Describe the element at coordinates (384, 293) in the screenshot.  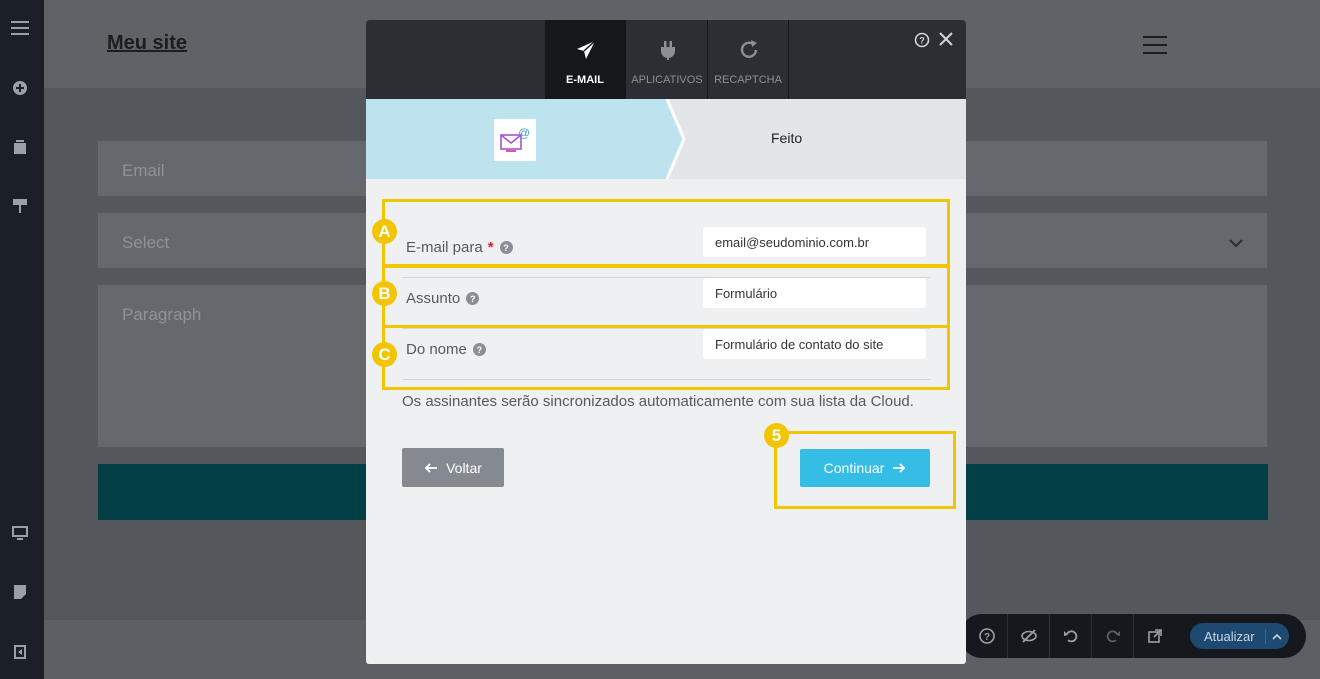
I see `marker-b: B` at that location.